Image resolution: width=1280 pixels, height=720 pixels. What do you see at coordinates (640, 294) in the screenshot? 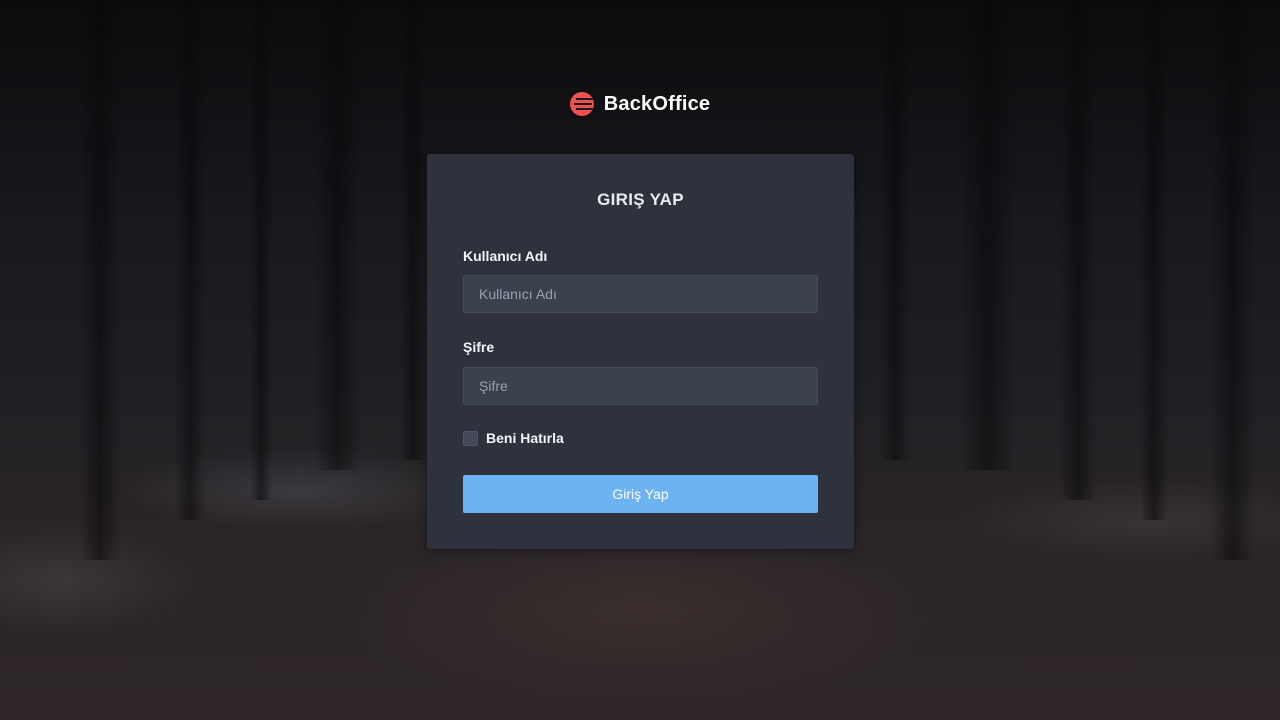
I see `username-input` at bounding box center [640, 294].